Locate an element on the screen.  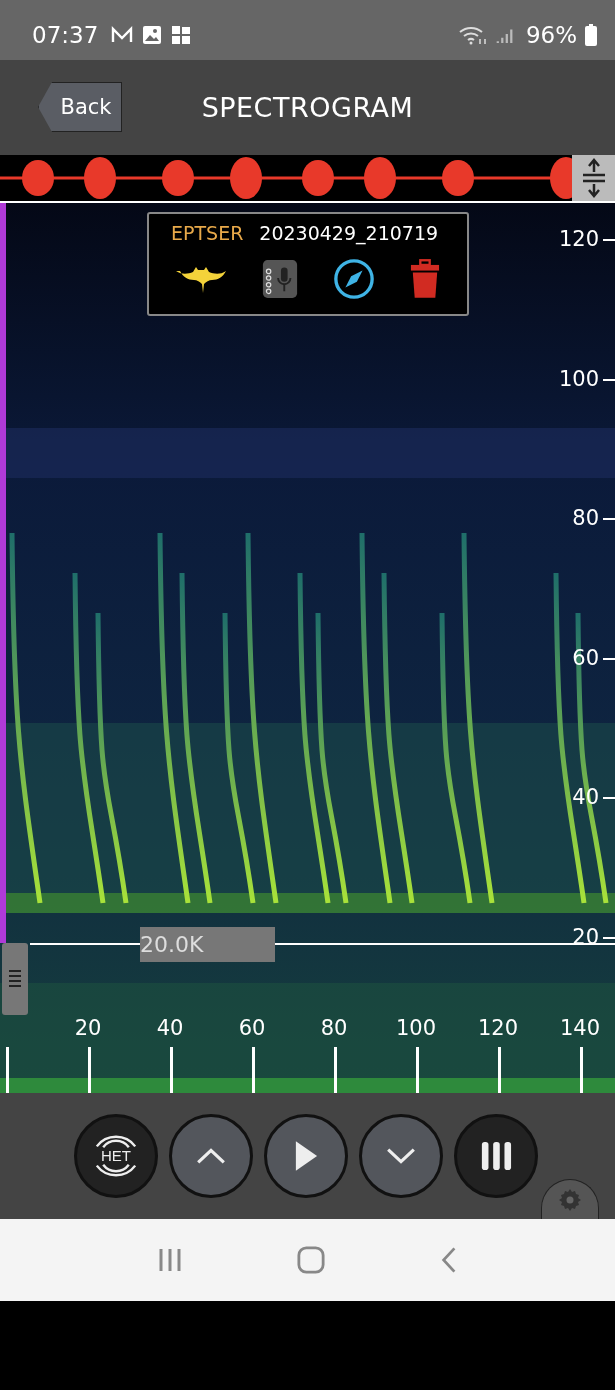
wifi-icon is located at coordinates (472, 35).